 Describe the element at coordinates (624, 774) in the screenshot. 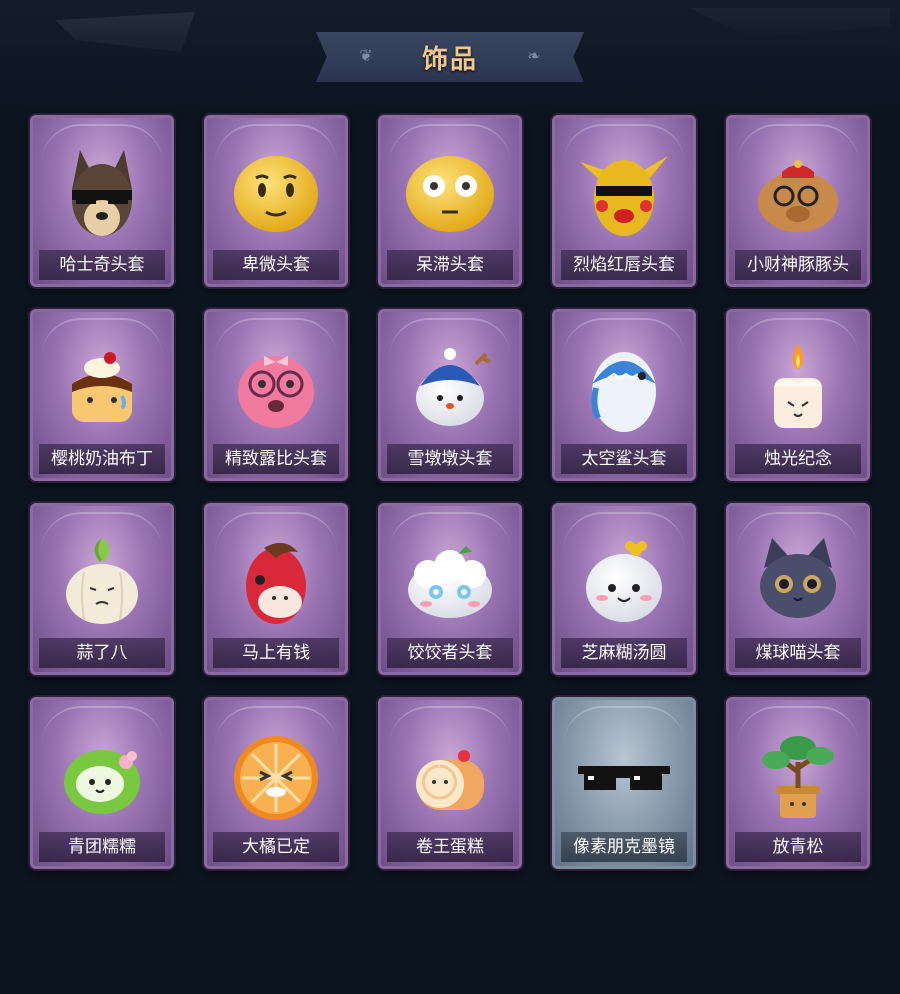

I see `pixel-sunglasses-icon` at that location.